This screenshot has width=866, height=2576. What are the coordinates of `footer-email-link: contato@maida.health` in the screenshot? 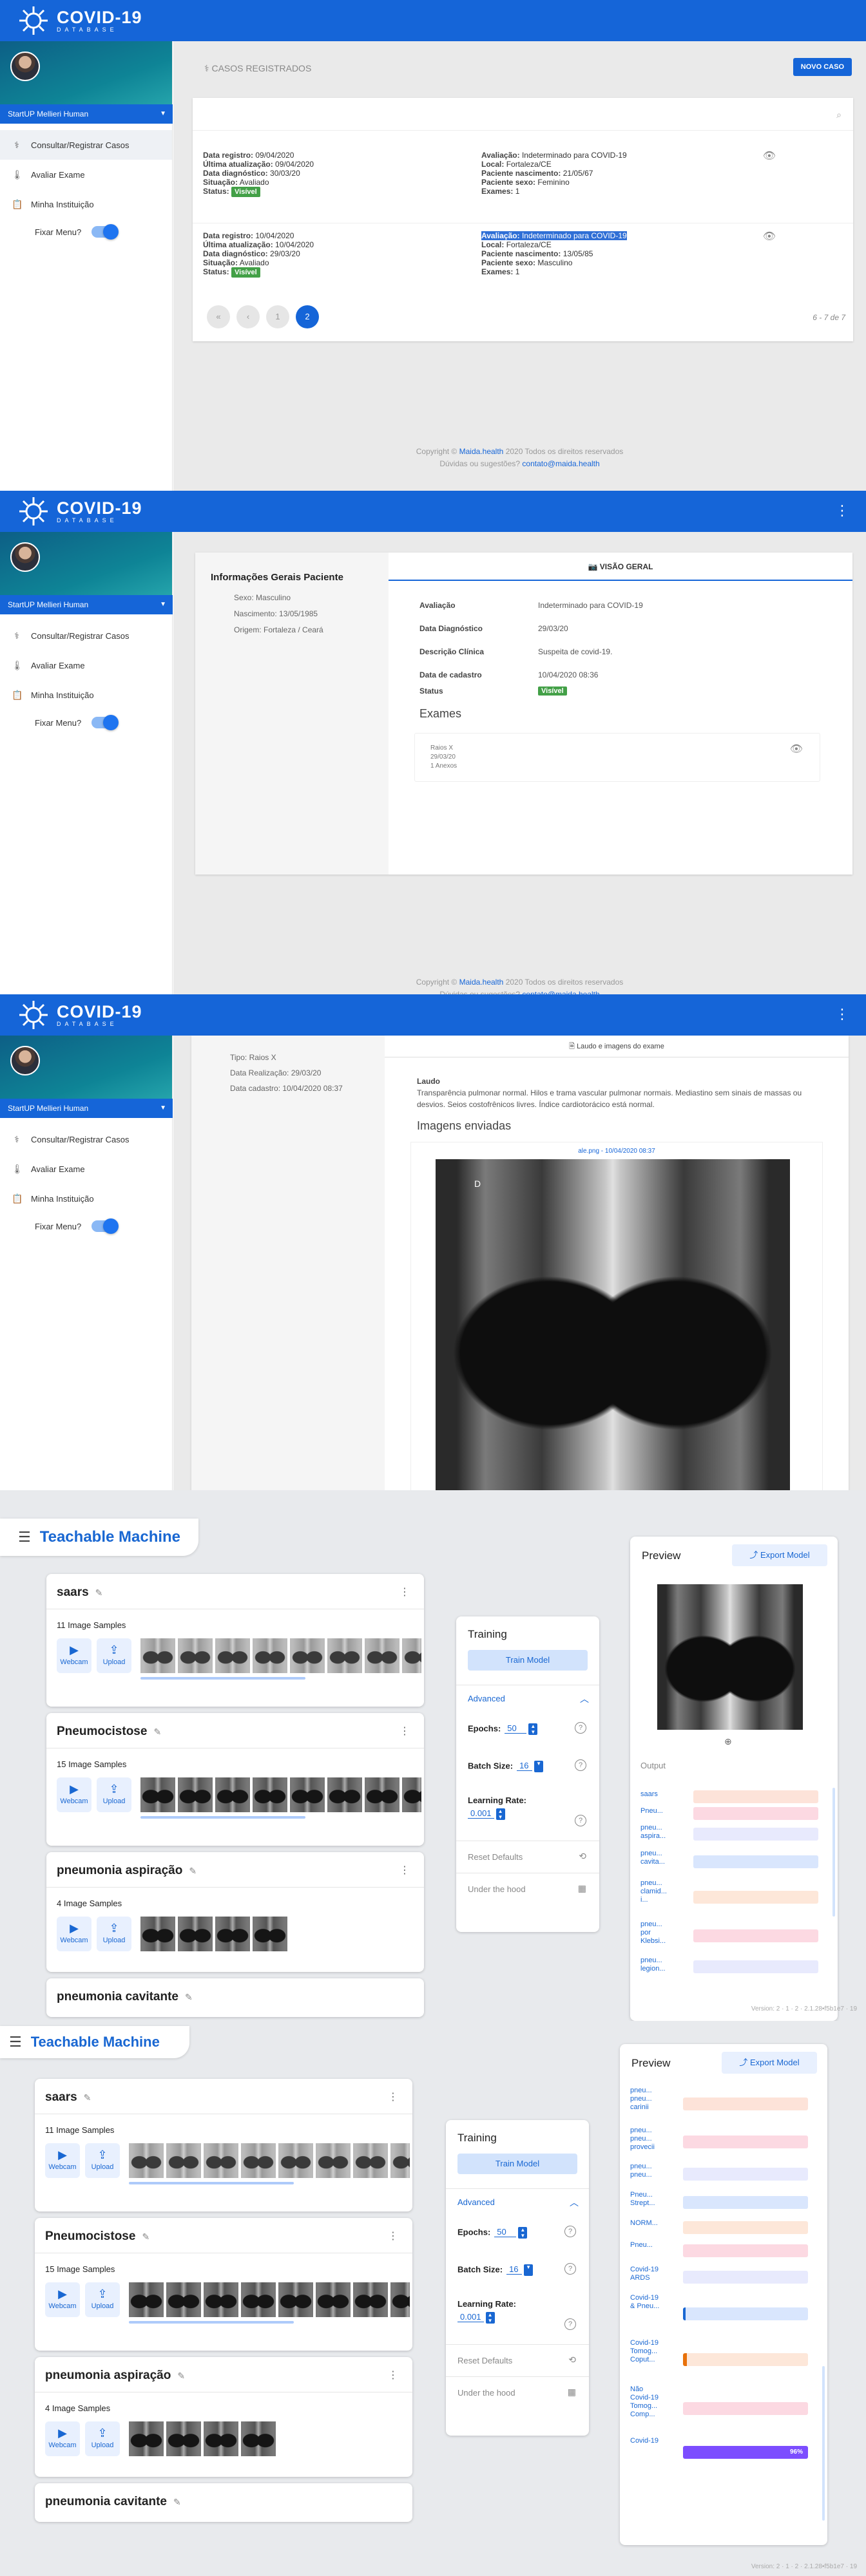 It's located at (560, 463).